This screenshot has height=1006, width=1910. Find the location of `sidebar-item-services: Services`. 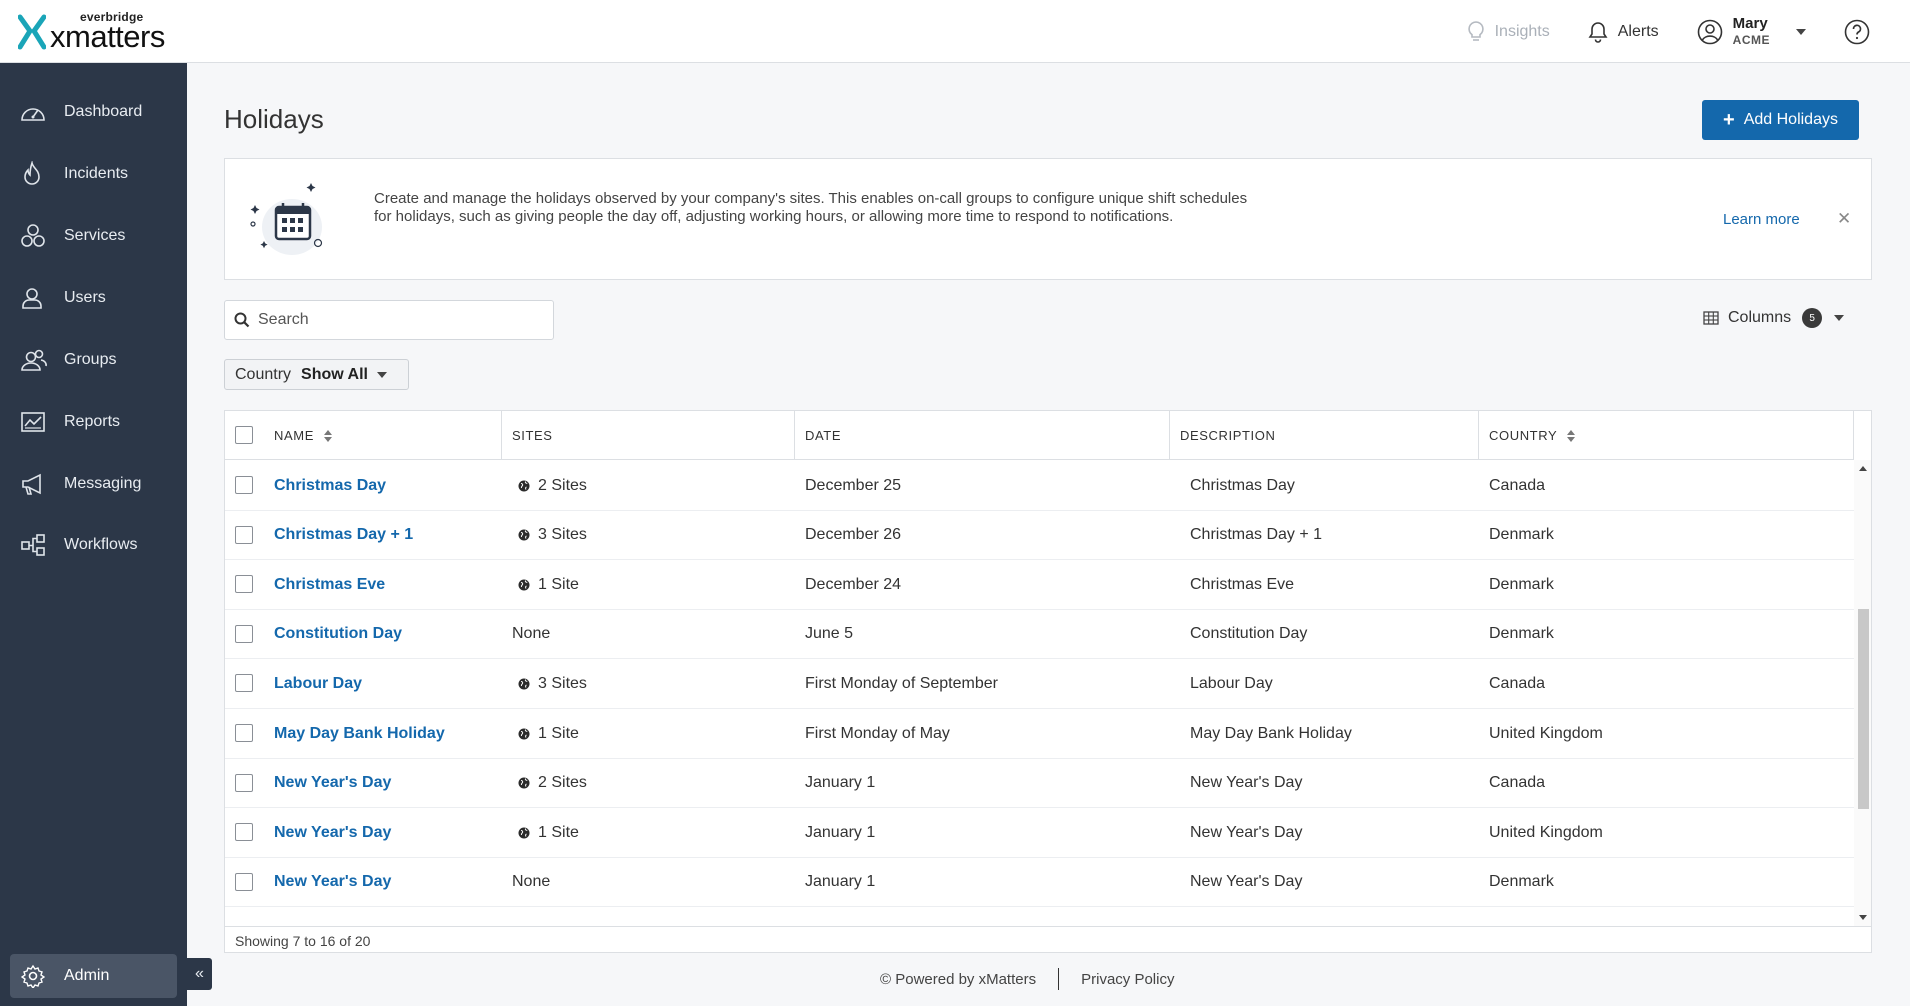

sidebar-item-services: Services is located at coordinates (93, 236).